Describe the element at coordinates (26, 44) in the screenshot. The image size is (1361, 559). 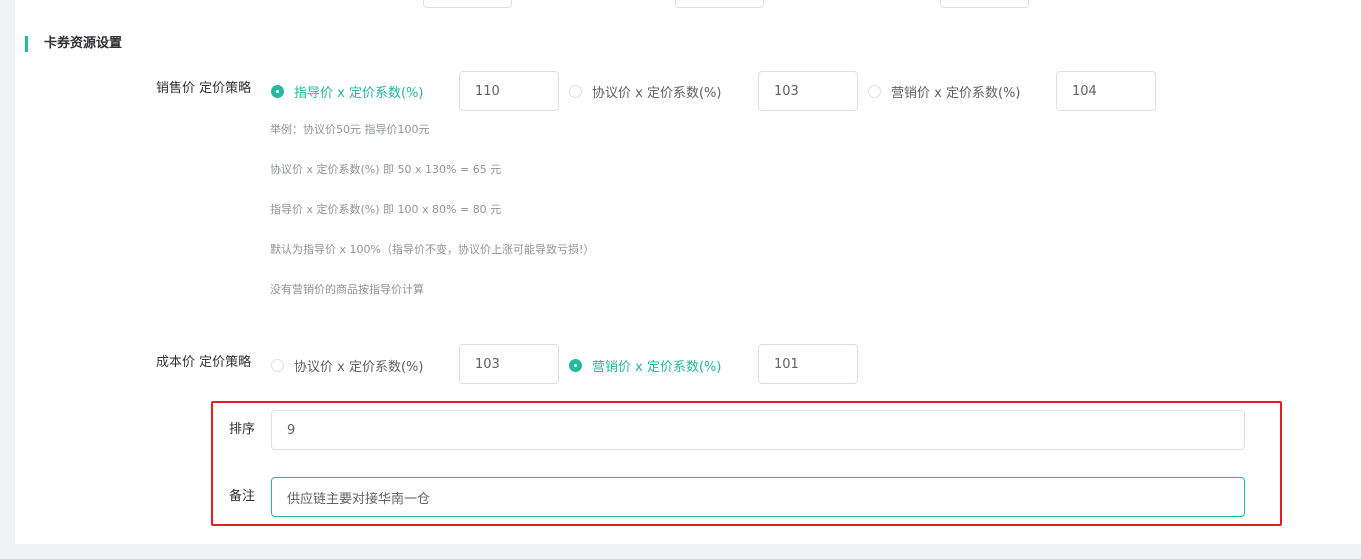
I see `section-accent-bar` at that location.